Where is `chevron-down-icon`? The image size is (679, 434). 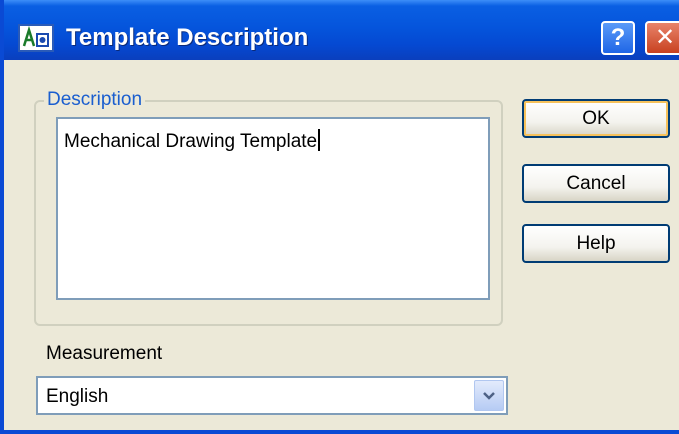 chevron-down-icon is located at coordinates (489, 395).